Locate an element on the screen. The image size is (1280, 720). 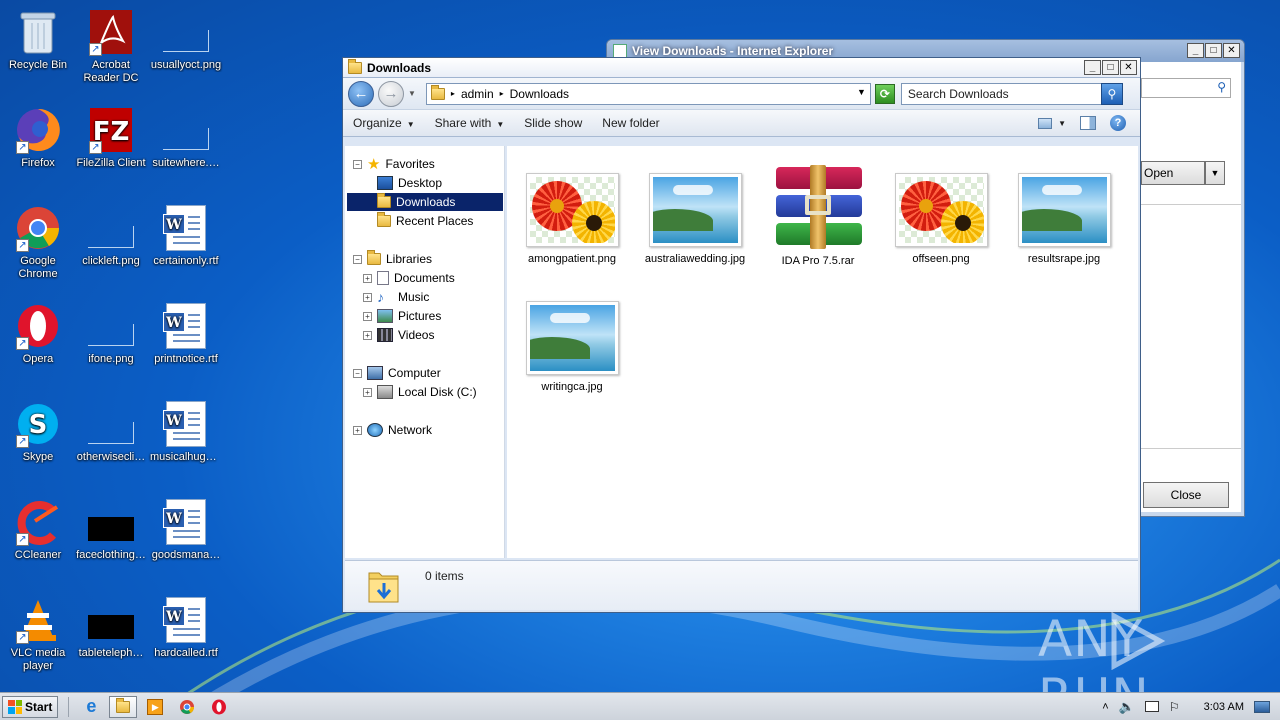
ie-search-box: ⚲ is located at coordinates (1186, 88).